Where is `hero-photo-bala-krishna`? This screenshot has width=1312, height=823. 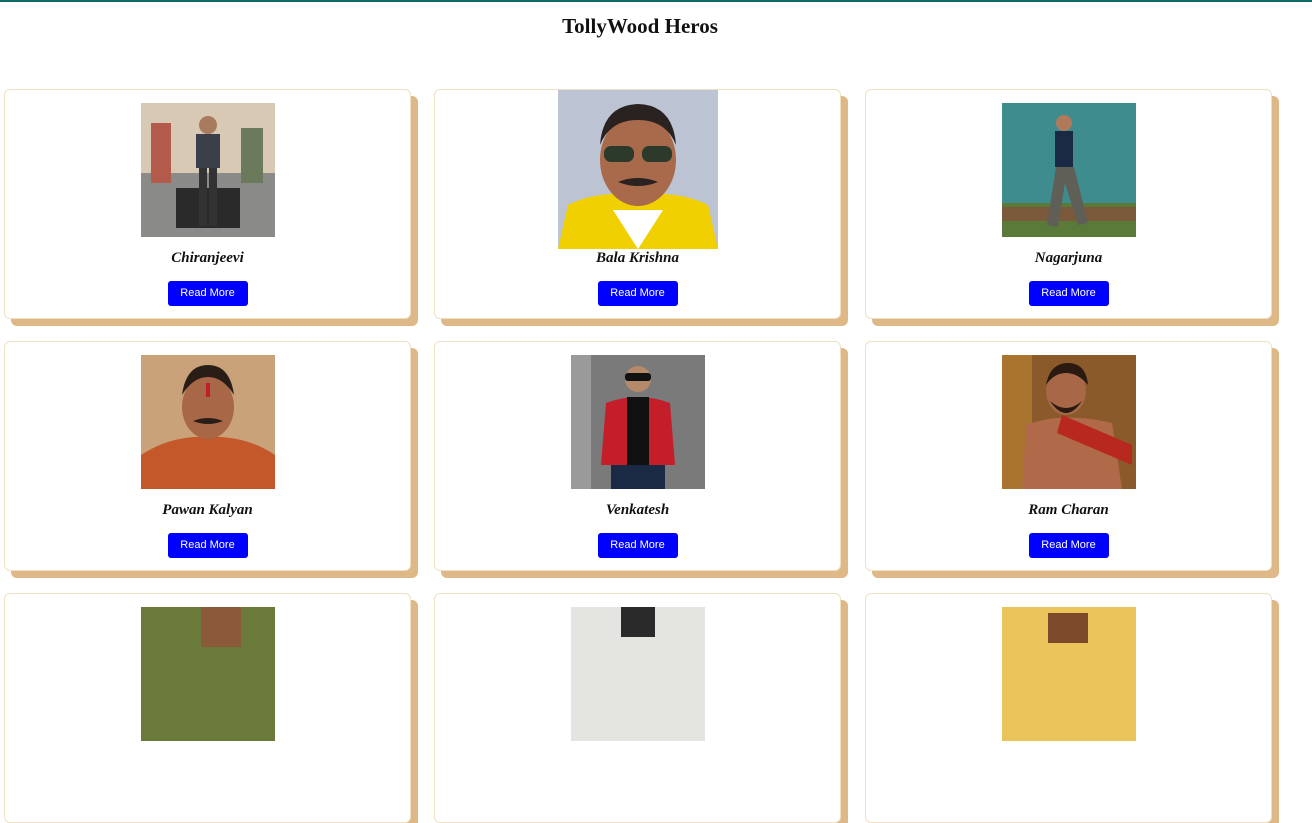 hero-photo-bala-krishna is located at coordinates (637, 169).